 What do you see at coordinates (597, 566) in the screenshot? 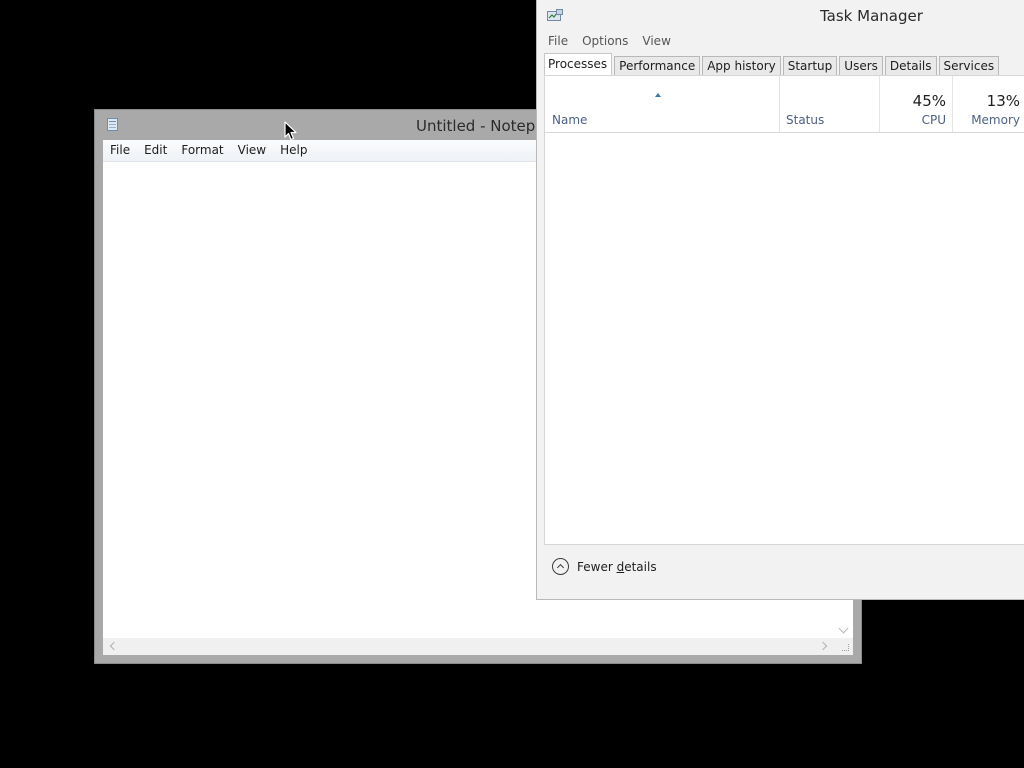
I see `fewer-details-prefix: Fewer` at bounding box center [597, 566].